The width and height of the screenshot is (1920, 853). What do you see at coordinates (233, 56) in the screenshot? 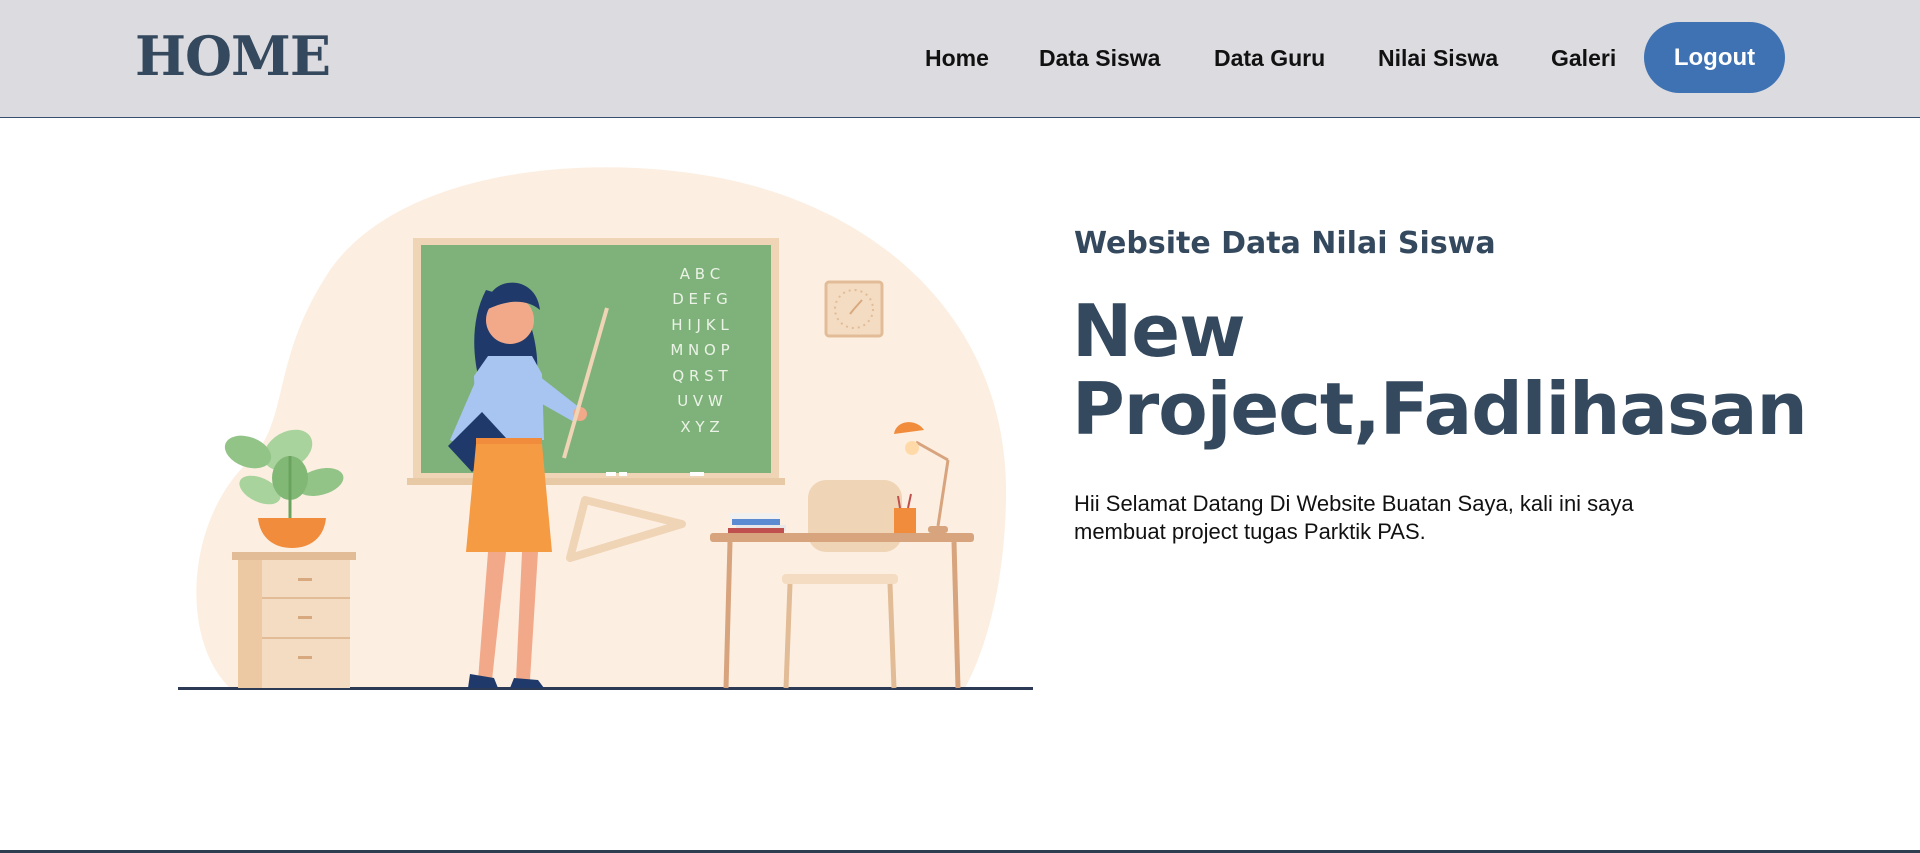
I see `site-logo: HOME` at bounding box center [233, 56].